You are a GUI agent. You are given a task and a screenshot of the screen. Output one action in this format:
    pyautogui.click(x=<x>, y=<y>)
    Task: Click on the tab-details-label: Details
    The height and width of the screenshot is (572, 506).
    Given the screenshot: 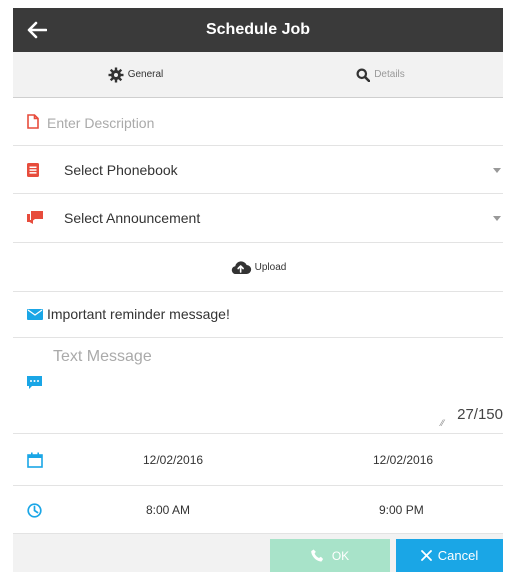 What is the action you would take?
    pyautogui.click(x=389, y=74)
    